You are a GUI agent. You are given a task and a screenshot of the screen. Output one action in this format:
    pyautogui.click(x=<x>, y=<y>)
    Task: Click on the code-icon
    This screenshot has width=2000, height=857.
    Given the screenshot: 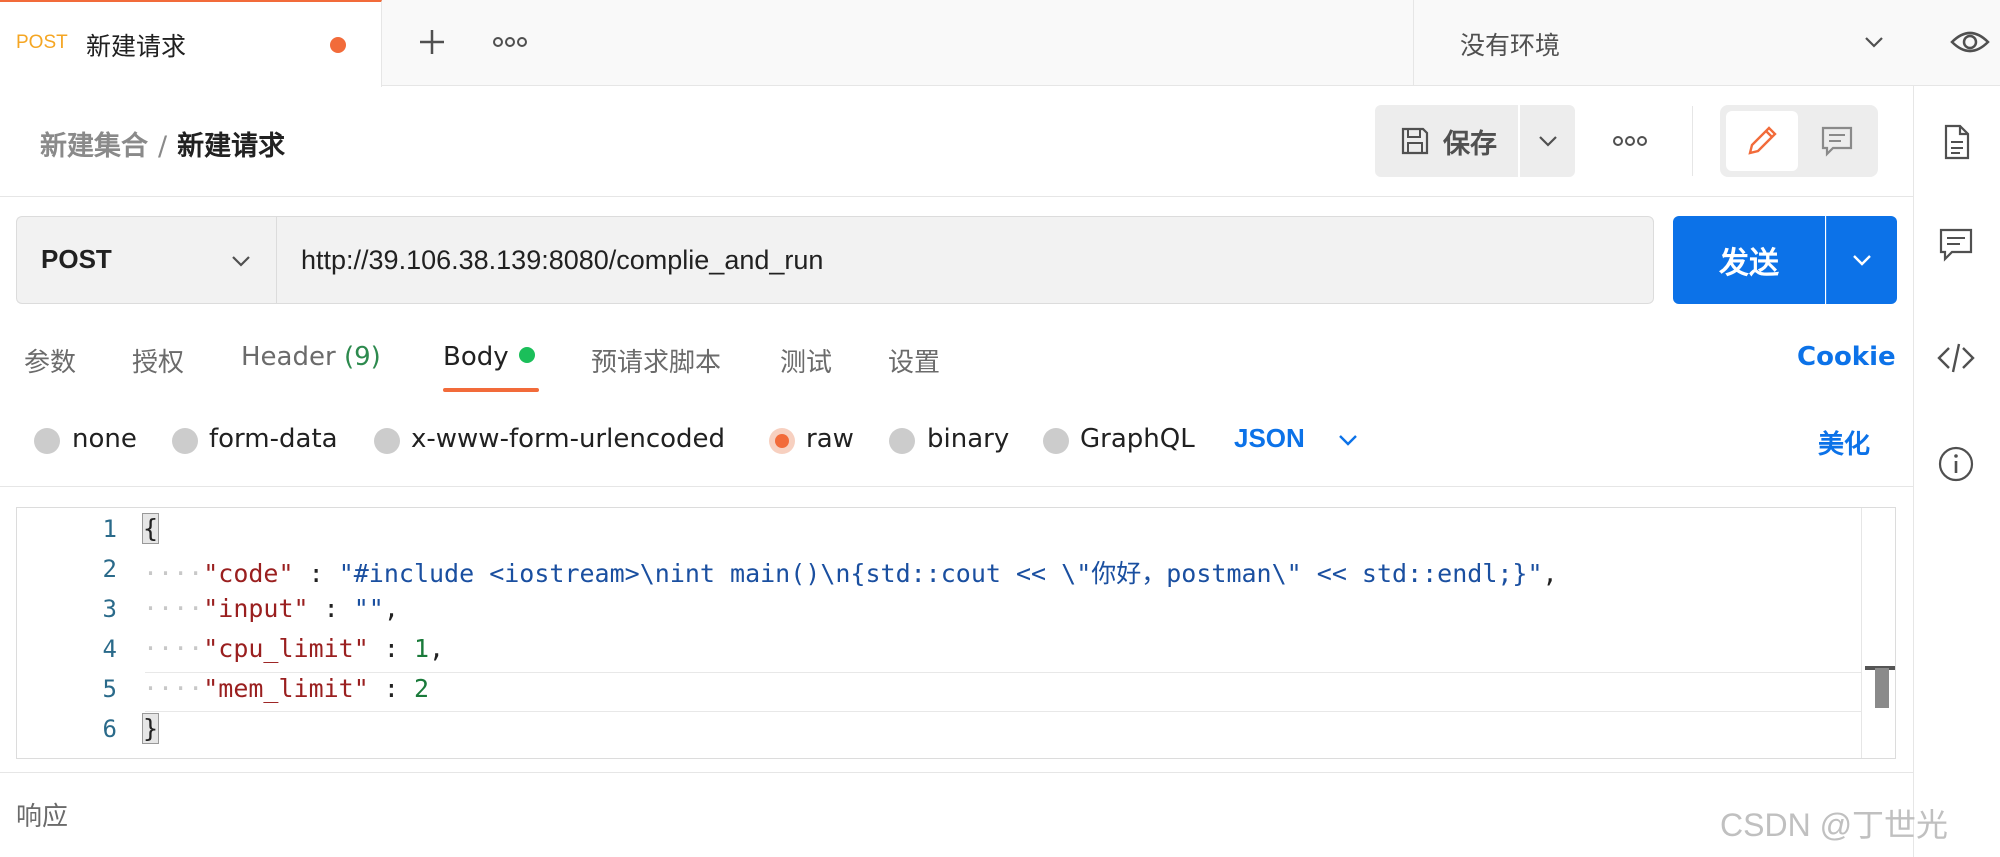 What is the action you would take?
    pyautogui.click(x=1956, y=358)
    